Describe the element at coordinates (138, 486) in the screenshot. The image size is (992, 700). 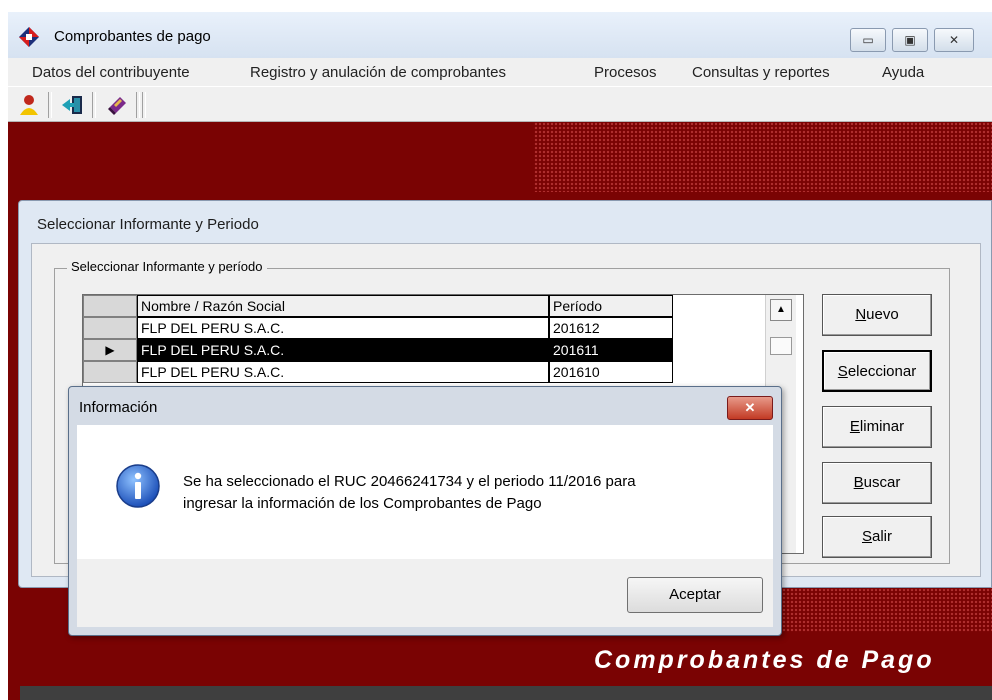
I see `information-icon` at that location.